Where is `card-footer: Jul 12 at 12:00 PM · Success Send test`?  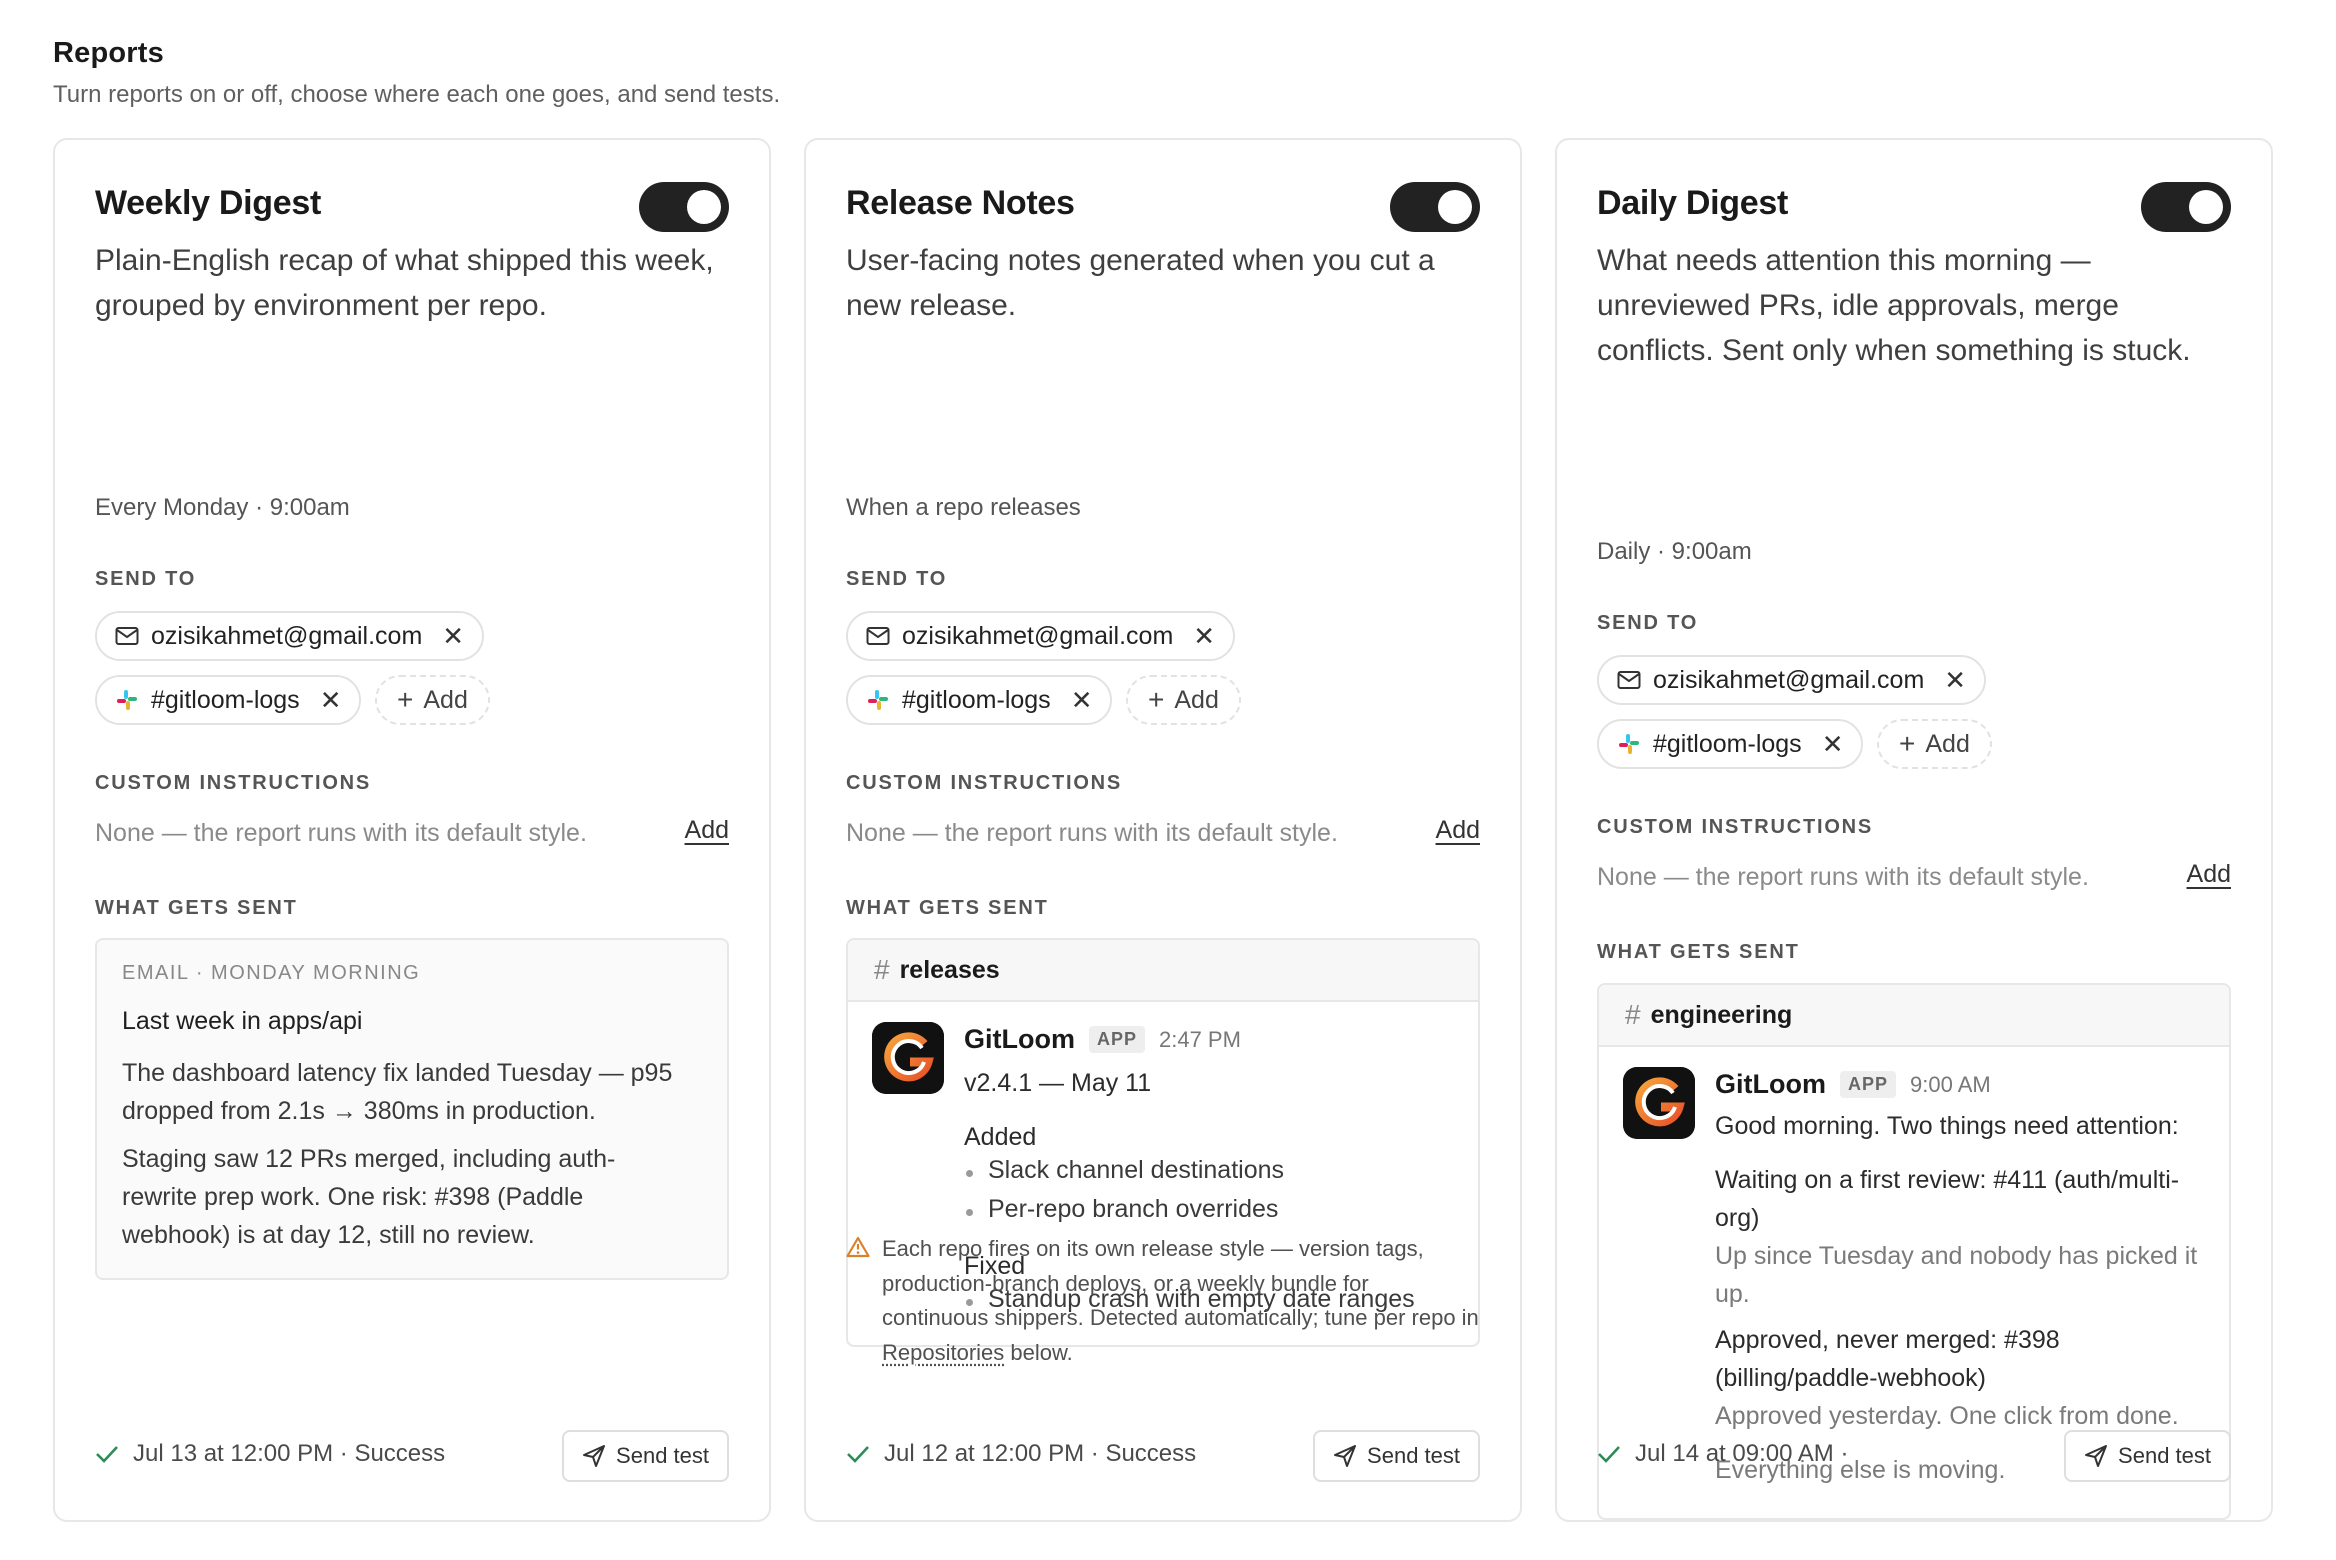
card-footer: Jul 12 at 12:00 PM · Success Send test is located at coordinates (1163, 1456).